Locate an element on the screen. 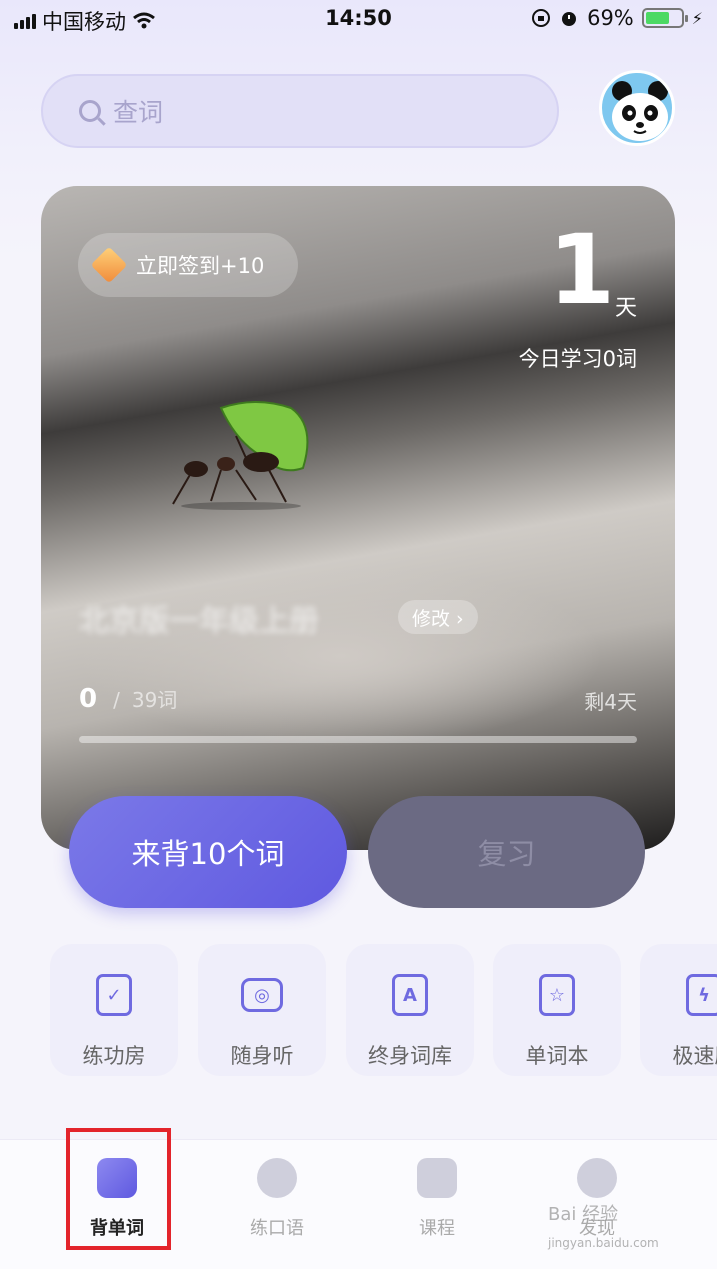  rotation-lock-icon is located at coordinates (541, 18).